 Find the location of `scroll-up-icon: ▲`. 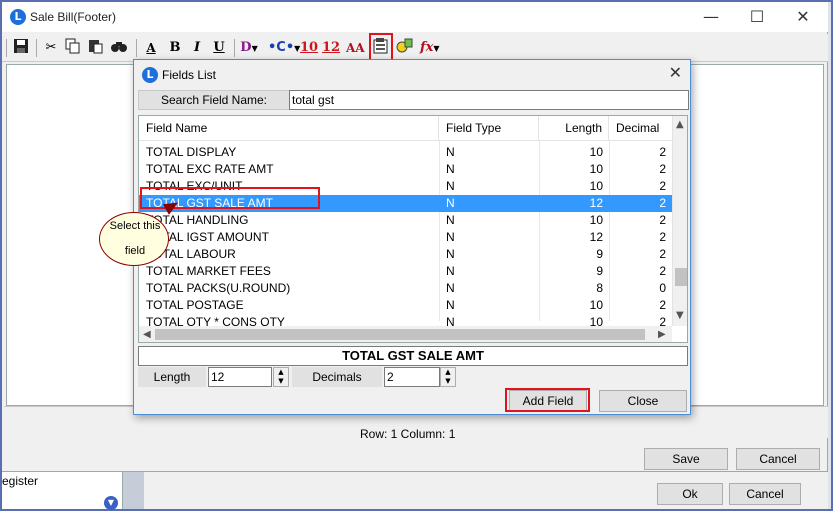

scroll-up-icon: ▲ is located at coordinates (680, 124).